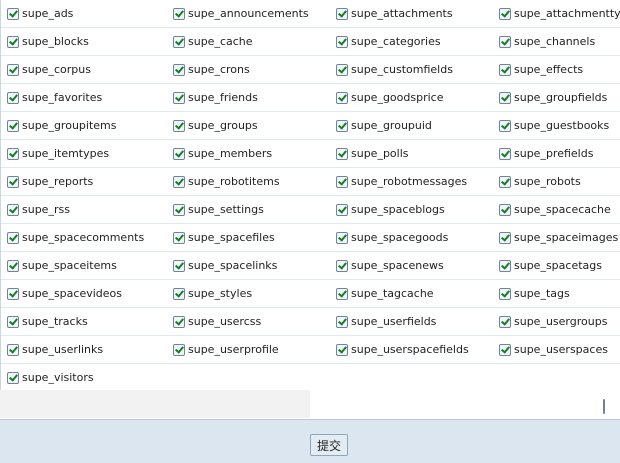 This screenshot has width=620, height=463. What do you see at coordinates (386, 322) in the screenshot?
I see `table-checkbox-item: supe_userfields` at bounding box center [386, 322].